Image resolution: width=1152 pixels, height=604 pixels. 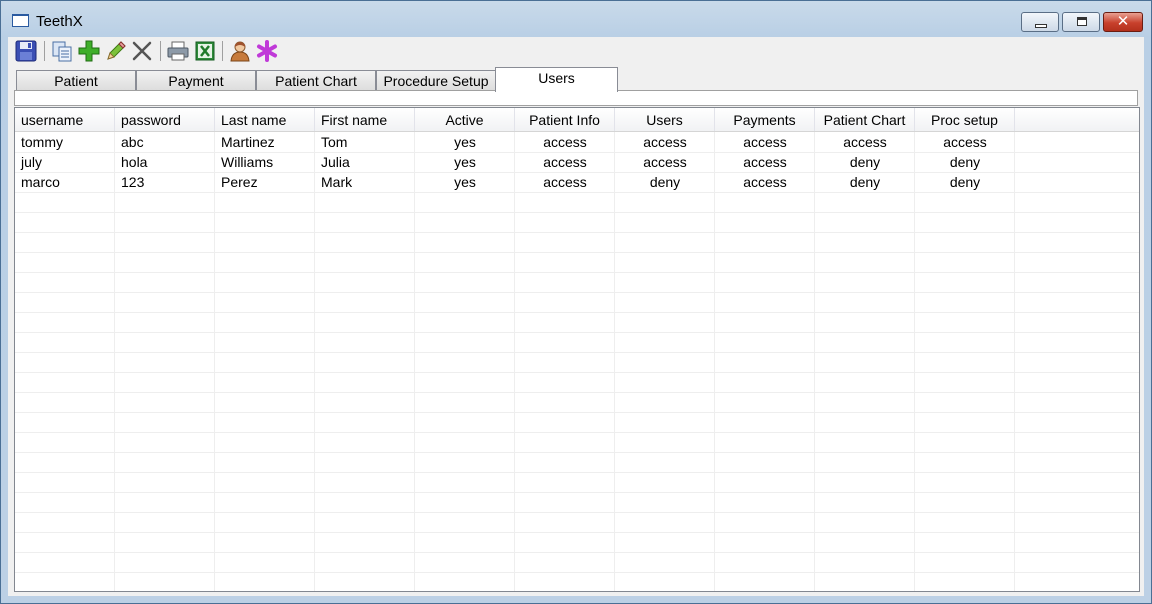 What do you see at coordinates (265, 162) in the screenshot?
I see `table-cell: Williams` at bounding box center [265, 162].